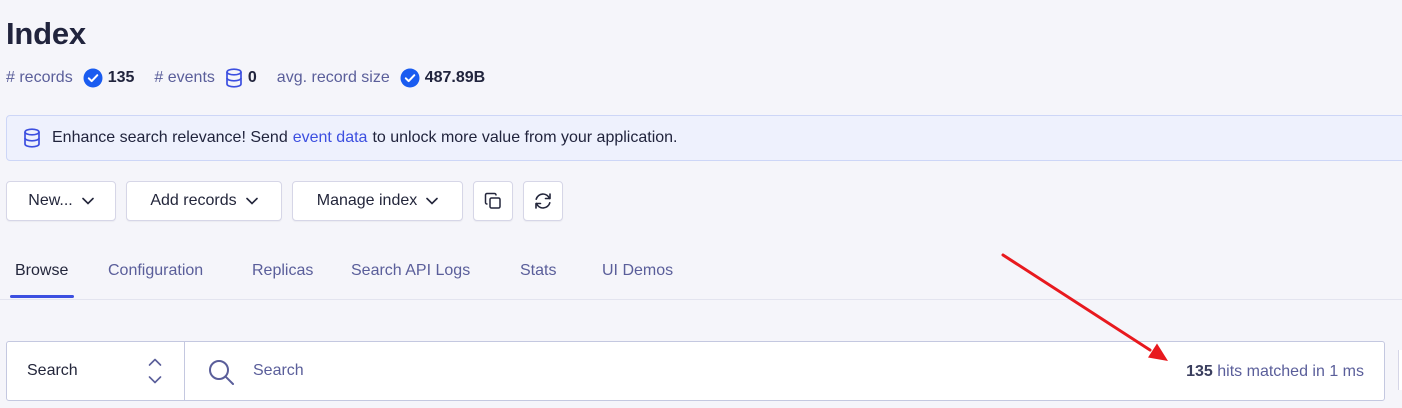  I want to click on manage-index-button: Manage index, so click(377, 201).